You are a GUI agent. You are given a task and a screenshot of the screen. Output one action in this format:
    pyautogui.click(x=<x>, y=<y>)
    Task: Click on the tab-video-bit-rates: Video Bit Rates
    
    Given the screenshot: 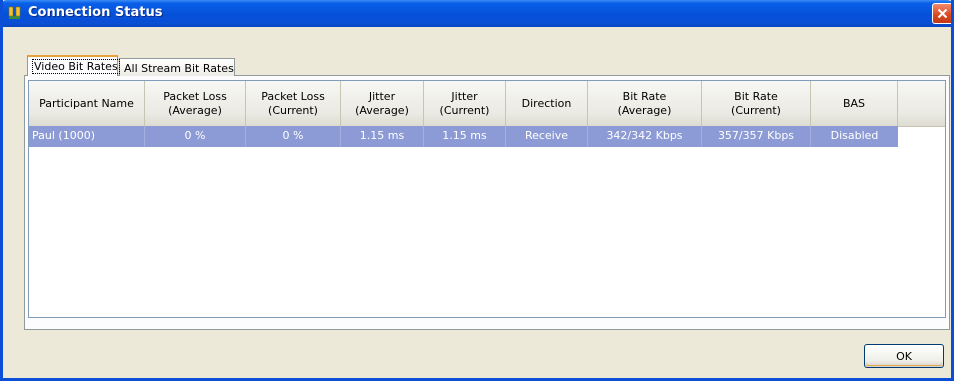 What is the action you would take?
    pyautogui.click(x=73, y=65)
    